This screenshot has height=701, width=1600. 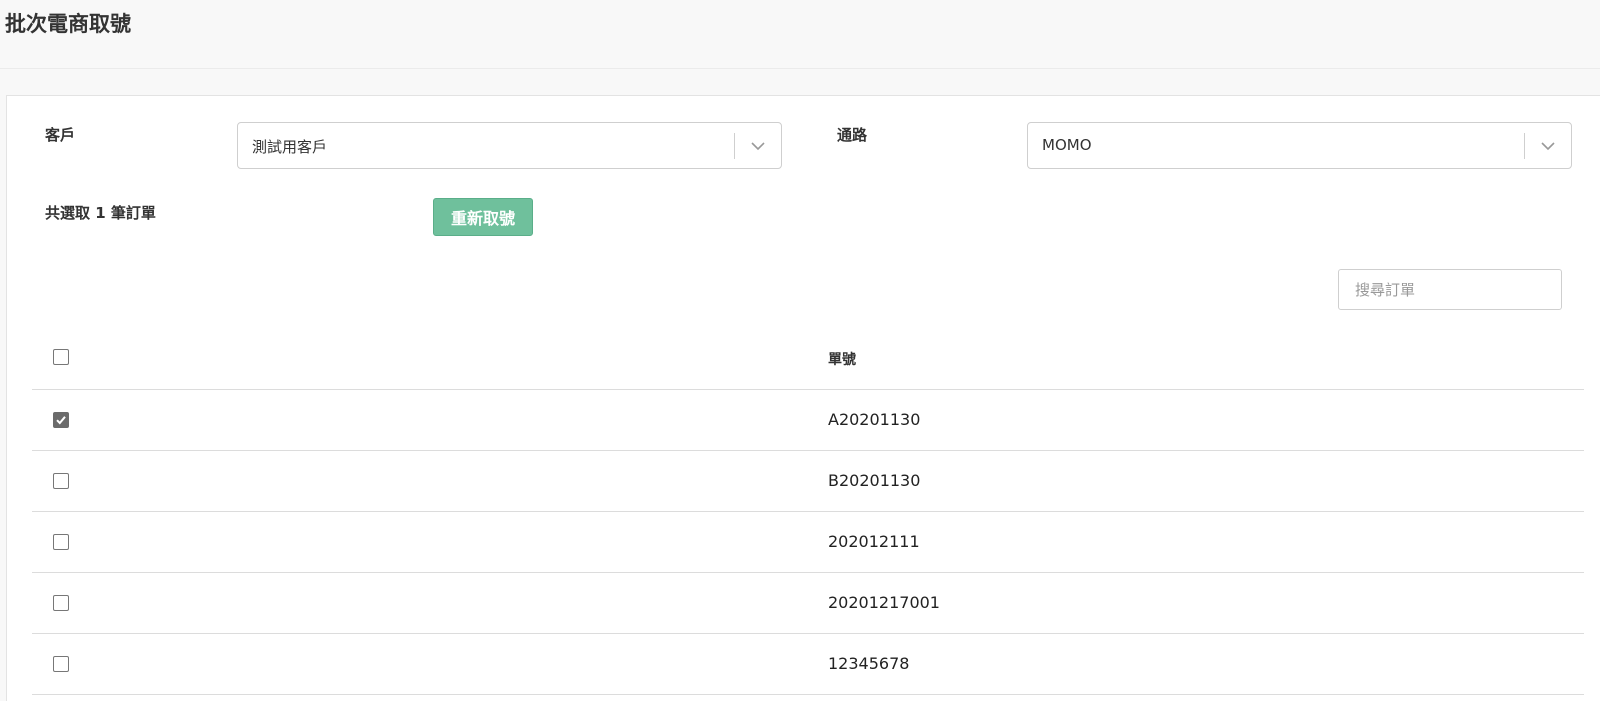 What do you see at coordinates (808, 420) in the screenshot?
I see `table-row: A20201130` at bounding box center [808, 420].